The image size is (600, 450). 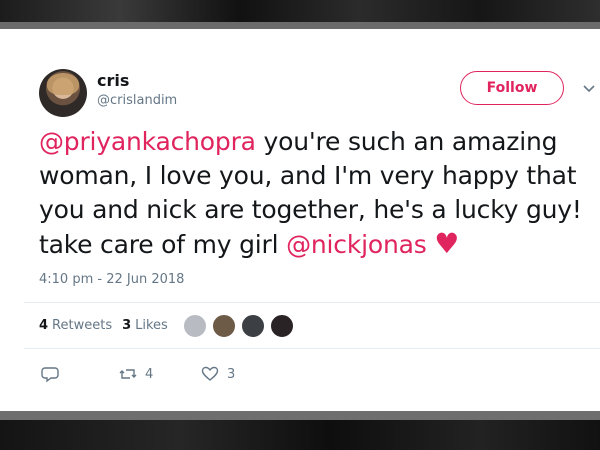 What do you see at coordinates (589, 88) in the screenshot?
I see `chevron-down-icon` at bounding box center [589, 88].